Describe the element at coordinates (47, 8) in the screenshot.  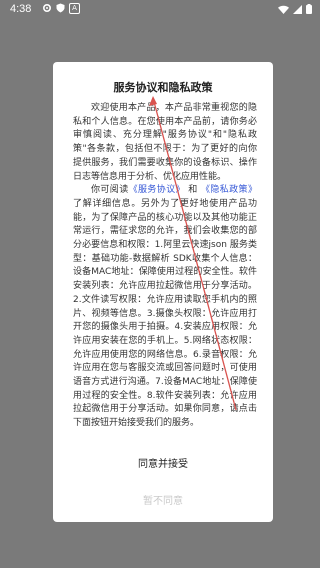
I see `settings-icon` at that location.